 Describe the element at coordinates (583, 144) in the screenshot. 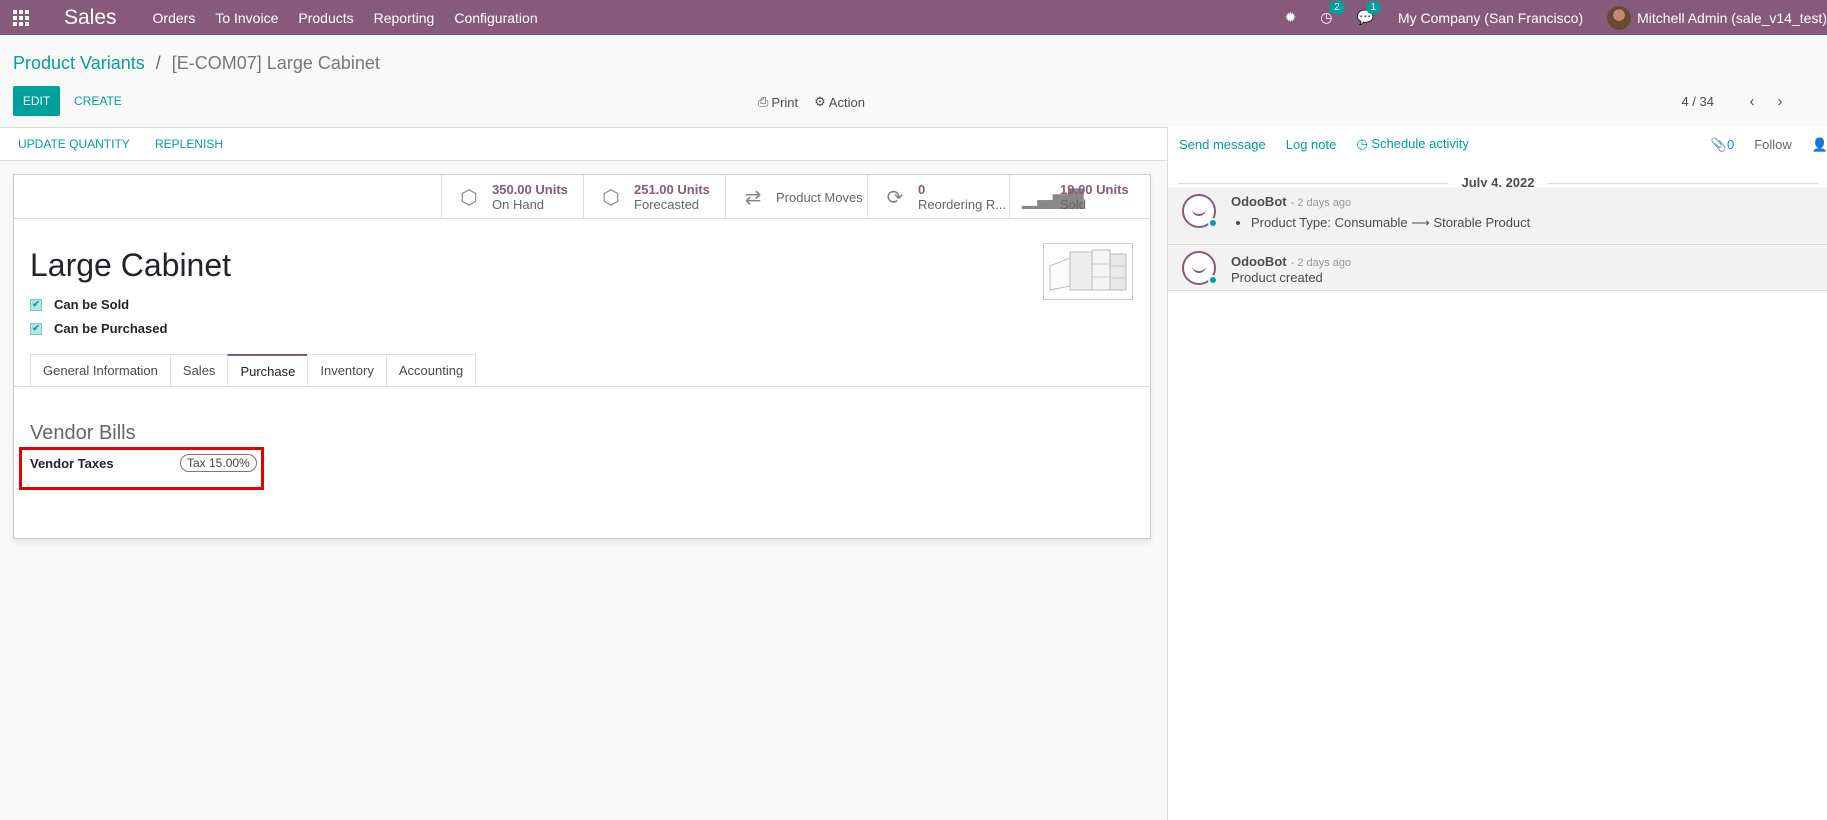

I see `form-statusbar: UPDATE QUANTITY REPLENISH` at that location.